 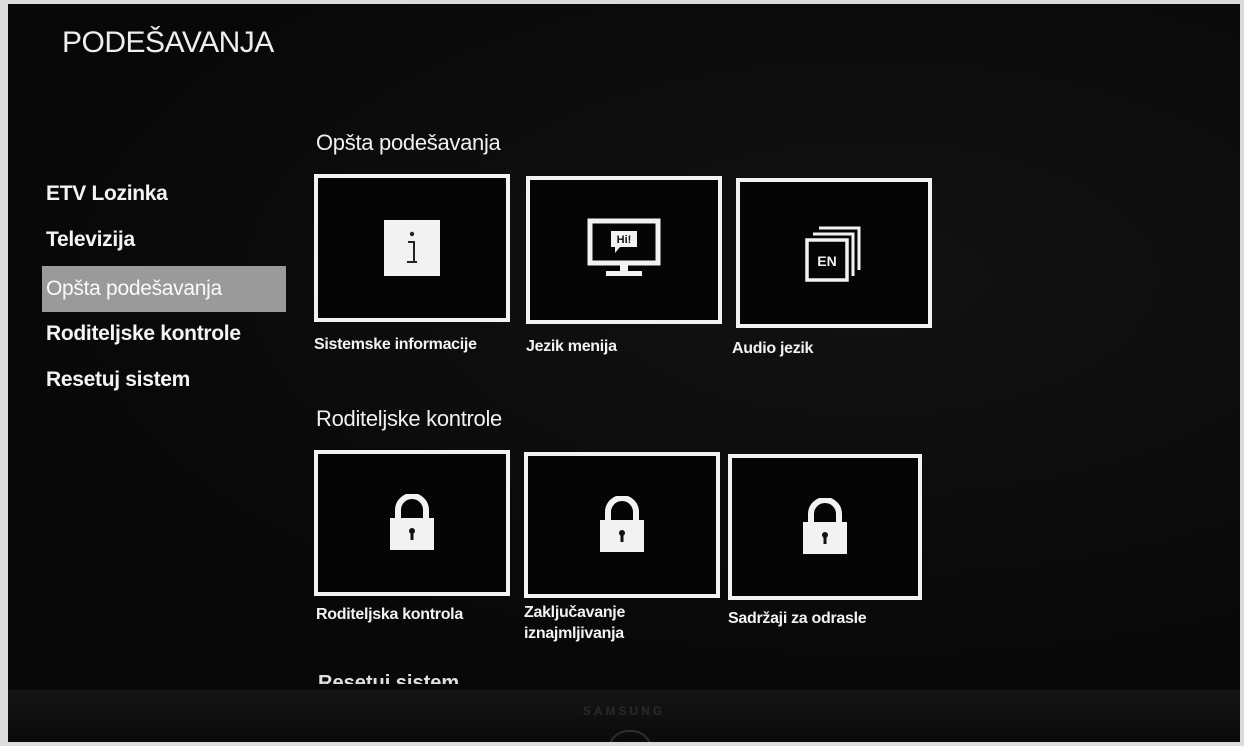 What do you see at coordinates (389, 614) in the screenshot?
I see `tile-label-parental-control: Roditeljska kontrola` at bounding box center [389, 614].